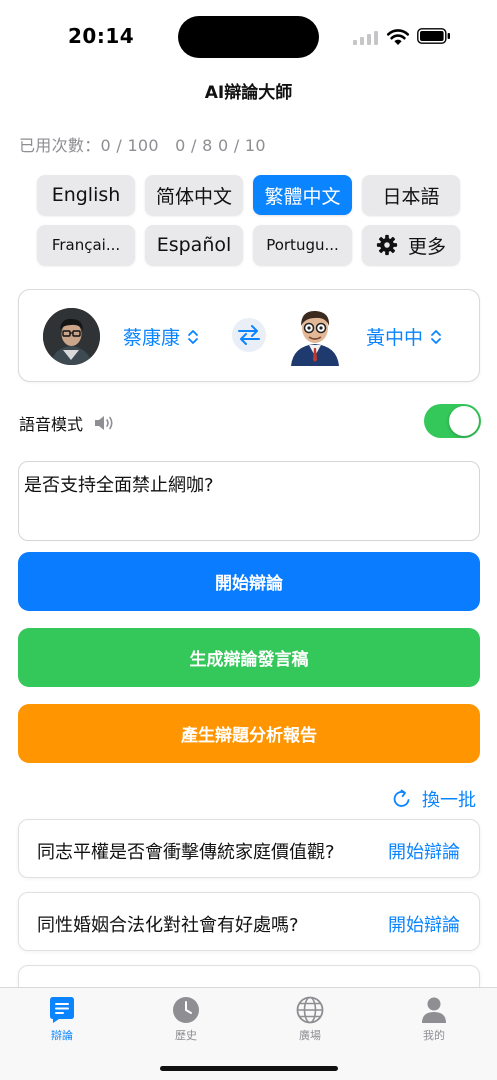 The width and height of the screenshot is (497, 1080). I want to click on speaker-icon, so click(104, 423).